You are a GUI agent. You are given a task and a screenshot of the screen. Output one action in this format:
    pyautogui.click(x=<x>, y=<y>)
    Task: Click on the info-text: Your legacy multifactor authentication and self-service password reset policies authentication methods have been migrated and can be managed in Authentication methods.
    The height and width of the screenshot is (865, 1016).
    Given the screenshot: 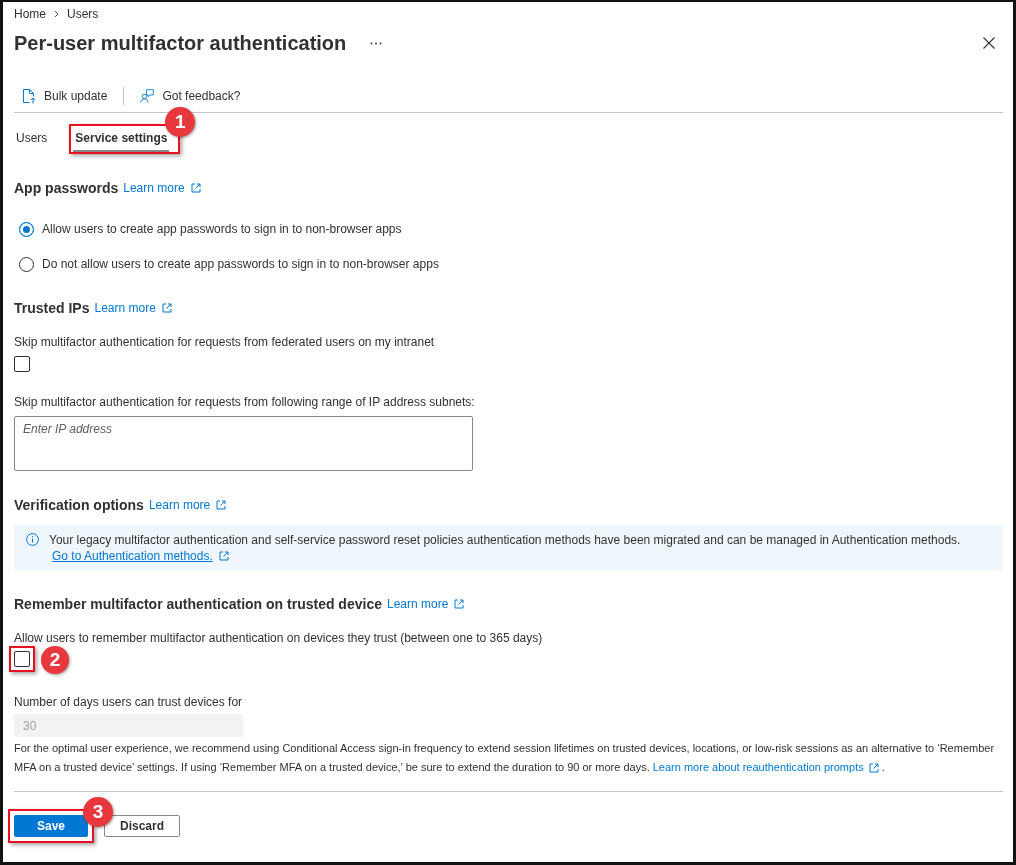 What is the action you would take?
    pyautogui.click(x=505, y=540)
    